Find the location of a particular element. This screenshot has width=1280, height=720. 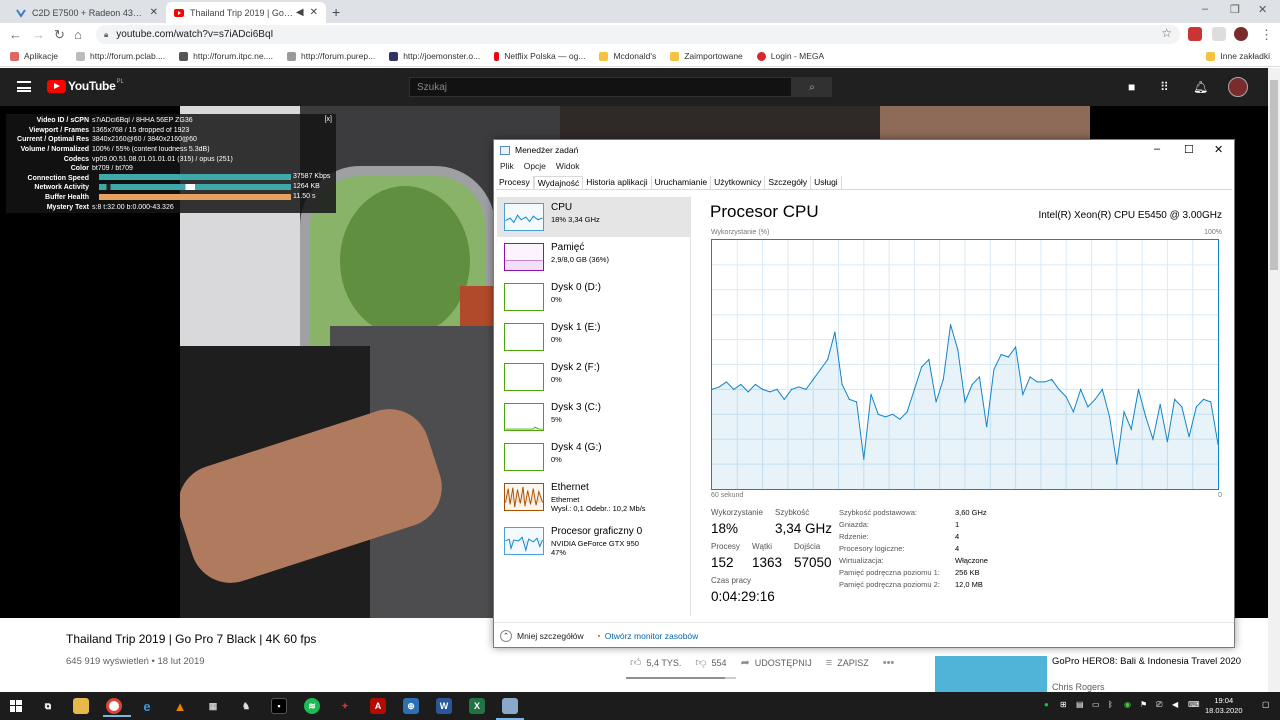

bookmark-item: Aplikacje is located at coordinates (34, 56).